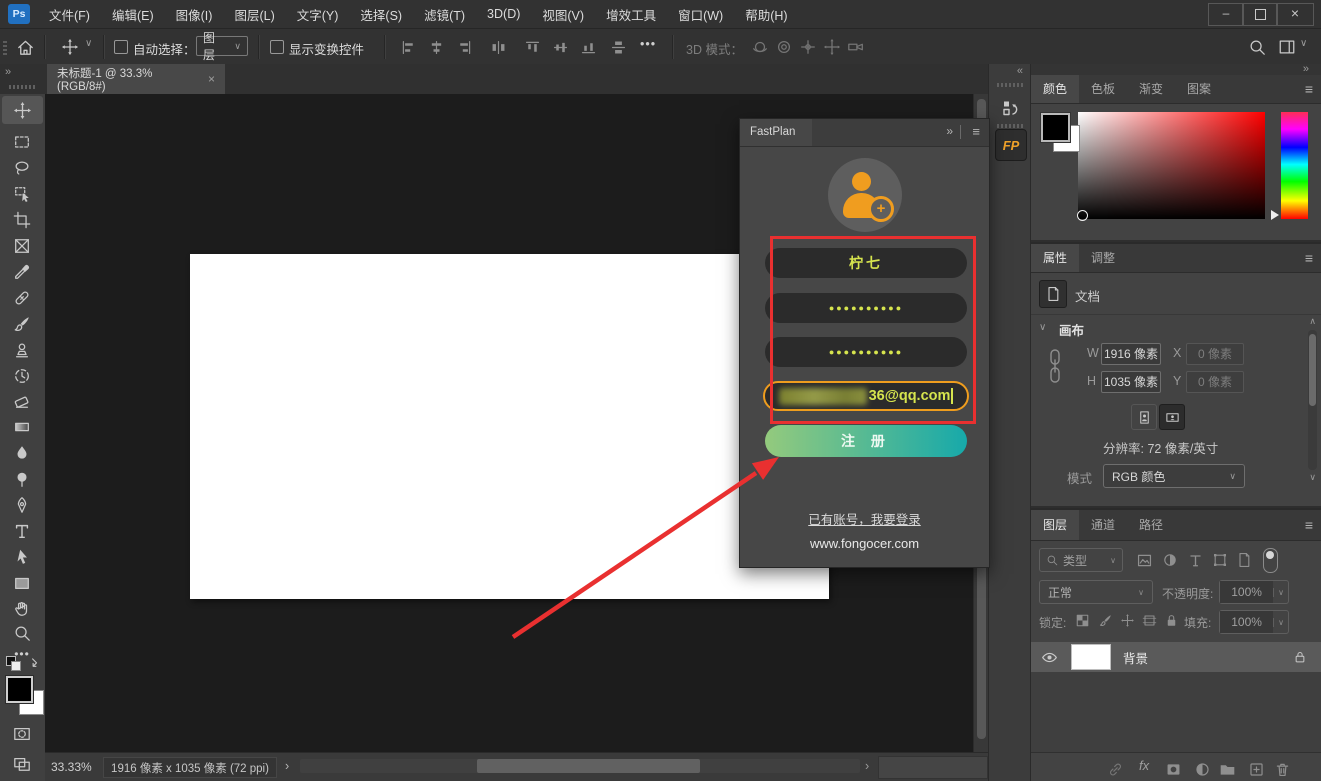 Image resolution: width=1321 pixels, height=781 pixels. I want to click on properties-scrollbar, so click(1312, 400).